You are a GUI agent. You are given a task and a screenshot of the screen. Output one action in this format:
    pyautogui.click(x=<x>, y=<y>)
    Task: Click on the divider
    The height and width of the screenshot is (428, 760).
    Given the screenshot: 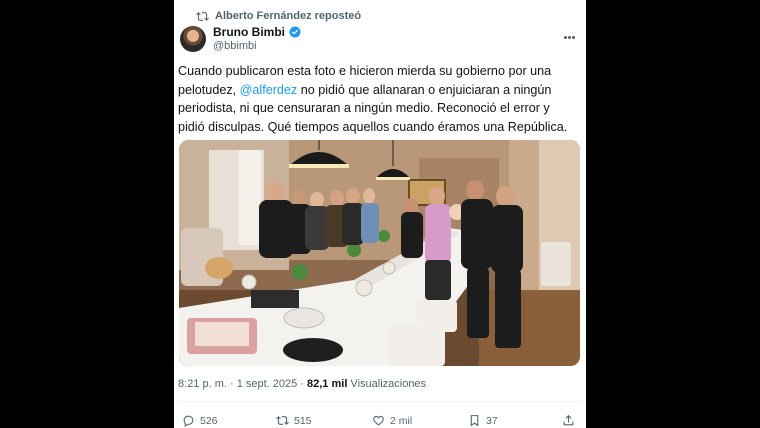 What is the action you would take?
    pyautogui.click(x=380, y=401)
    